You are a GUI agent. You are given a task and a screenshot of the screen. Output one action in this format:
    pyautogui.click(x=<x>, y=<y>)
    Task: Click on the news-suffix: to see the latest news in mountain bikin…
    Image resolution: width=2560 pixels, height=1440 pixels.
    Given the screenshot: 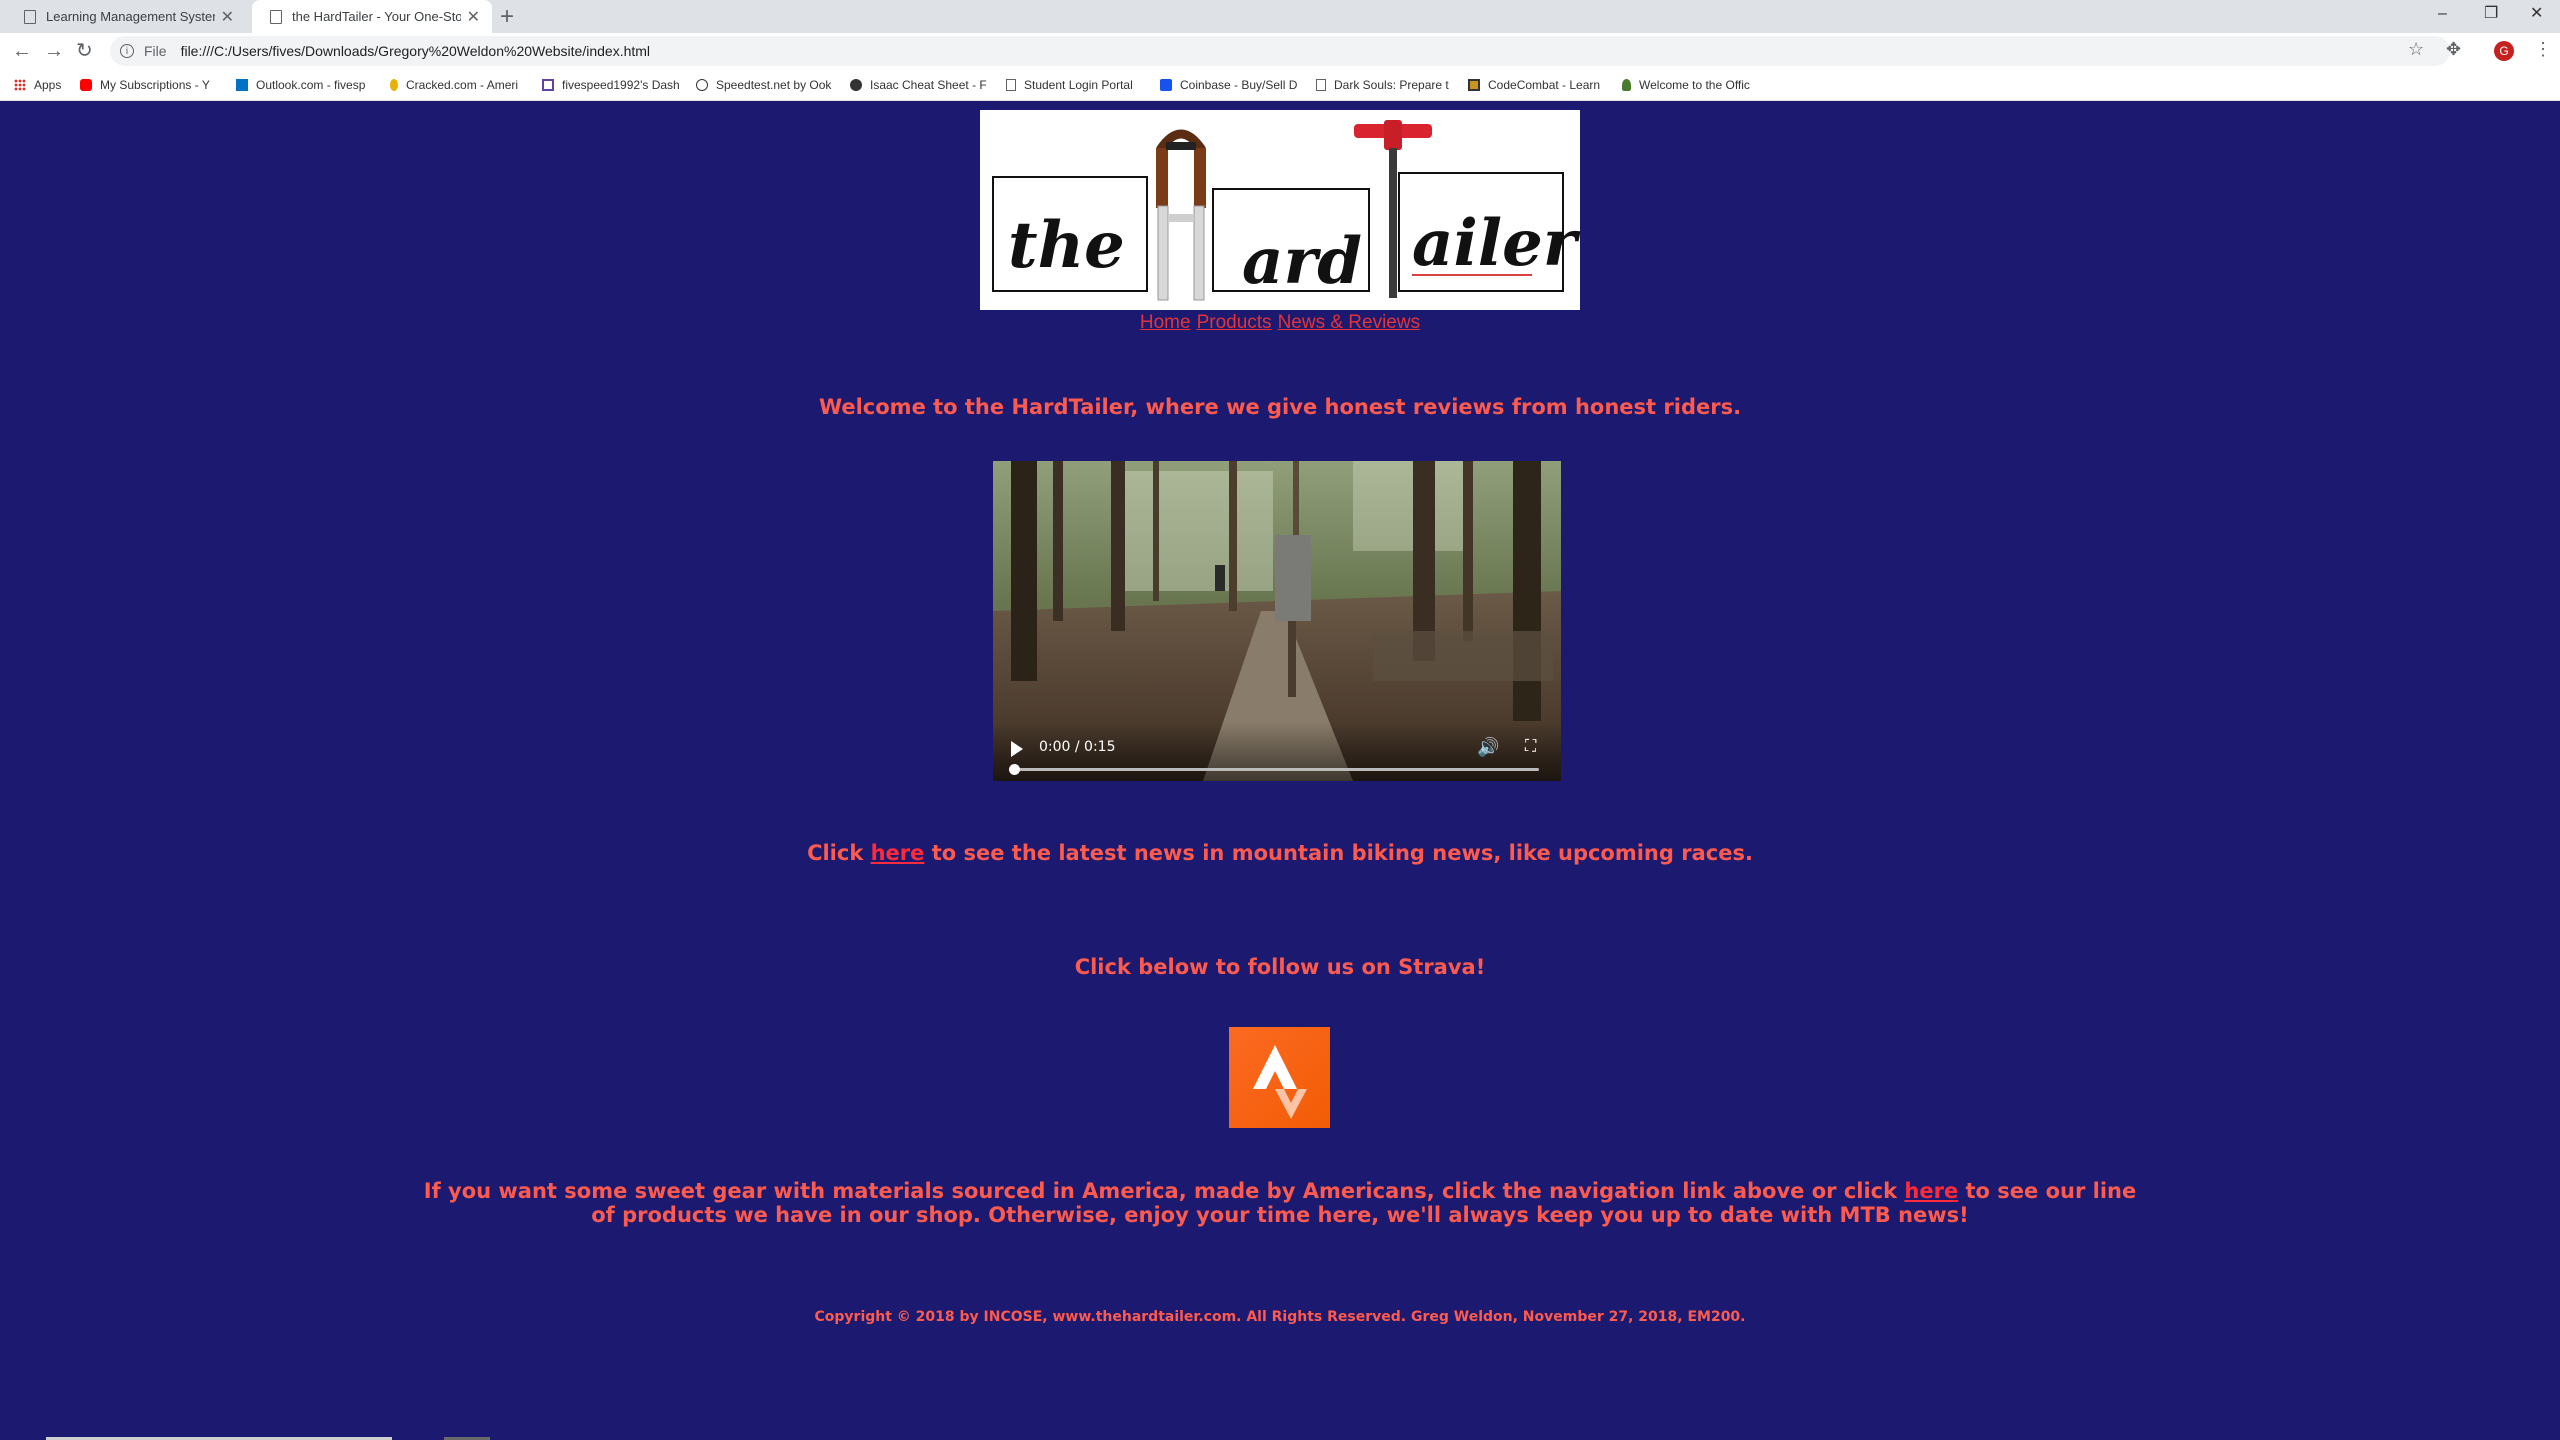 What is the action you would take?
    pyautogui.click(x=1338, y=853)
    